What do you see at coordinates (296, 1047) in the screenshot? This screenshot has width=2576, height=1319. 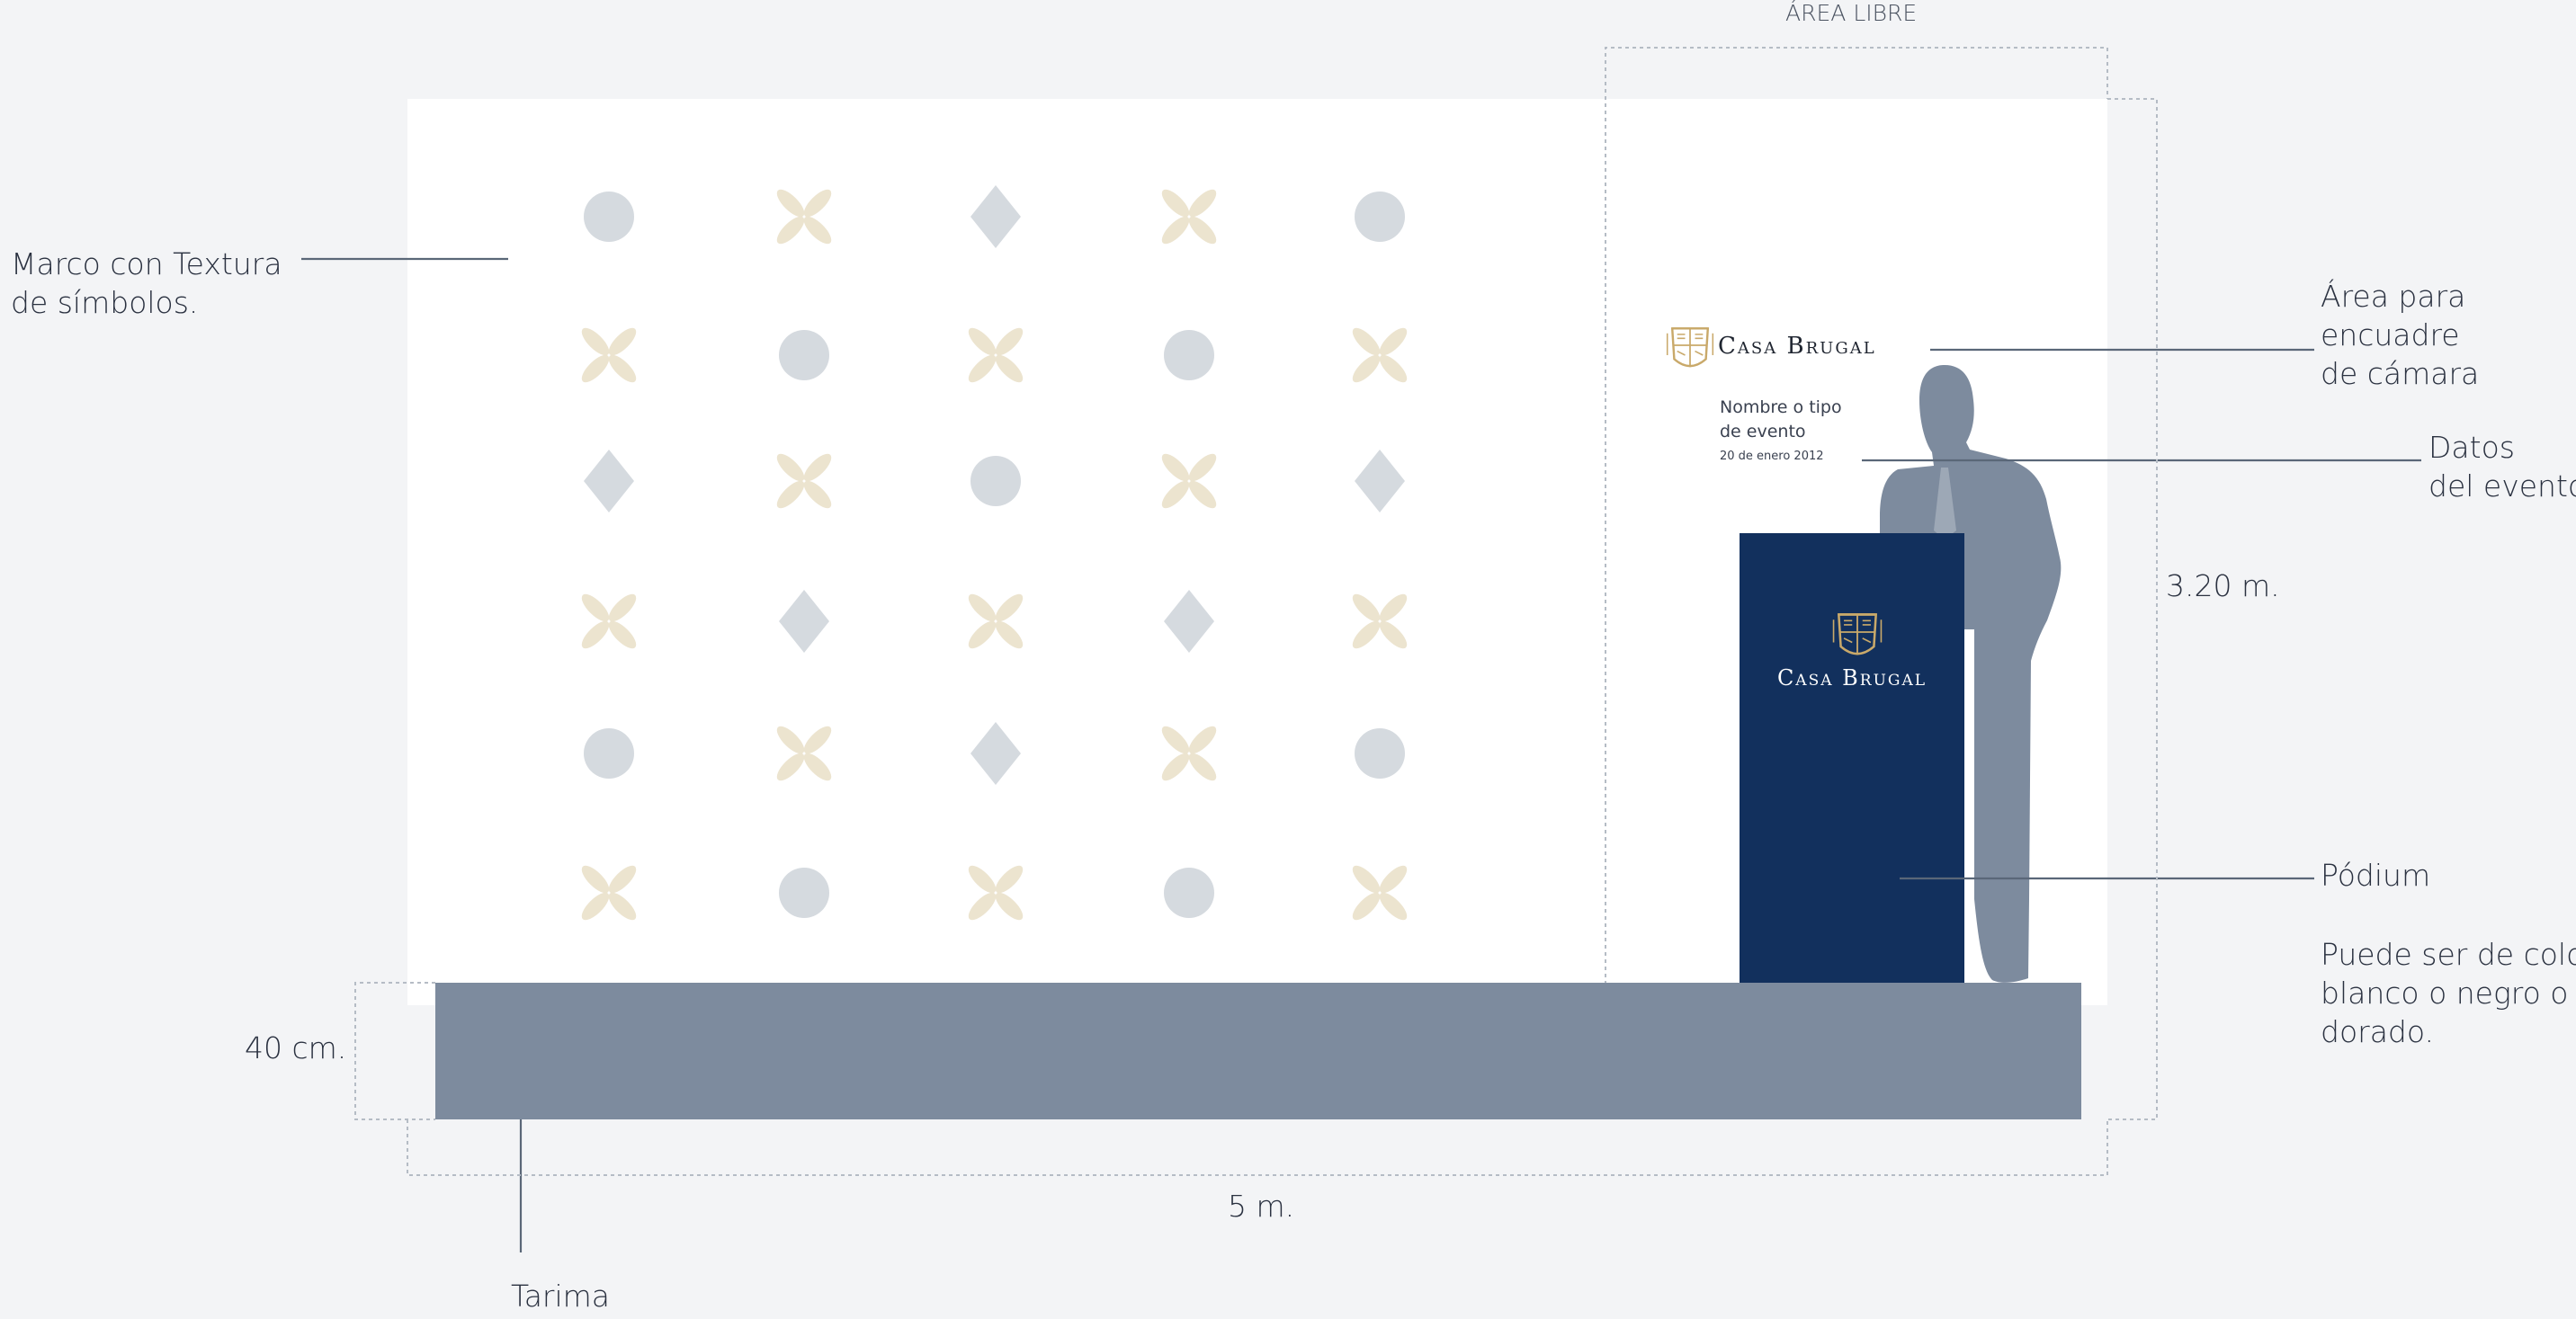 I see `label-tarima-height: 40 cm.` at bounding box center [296, 1047].